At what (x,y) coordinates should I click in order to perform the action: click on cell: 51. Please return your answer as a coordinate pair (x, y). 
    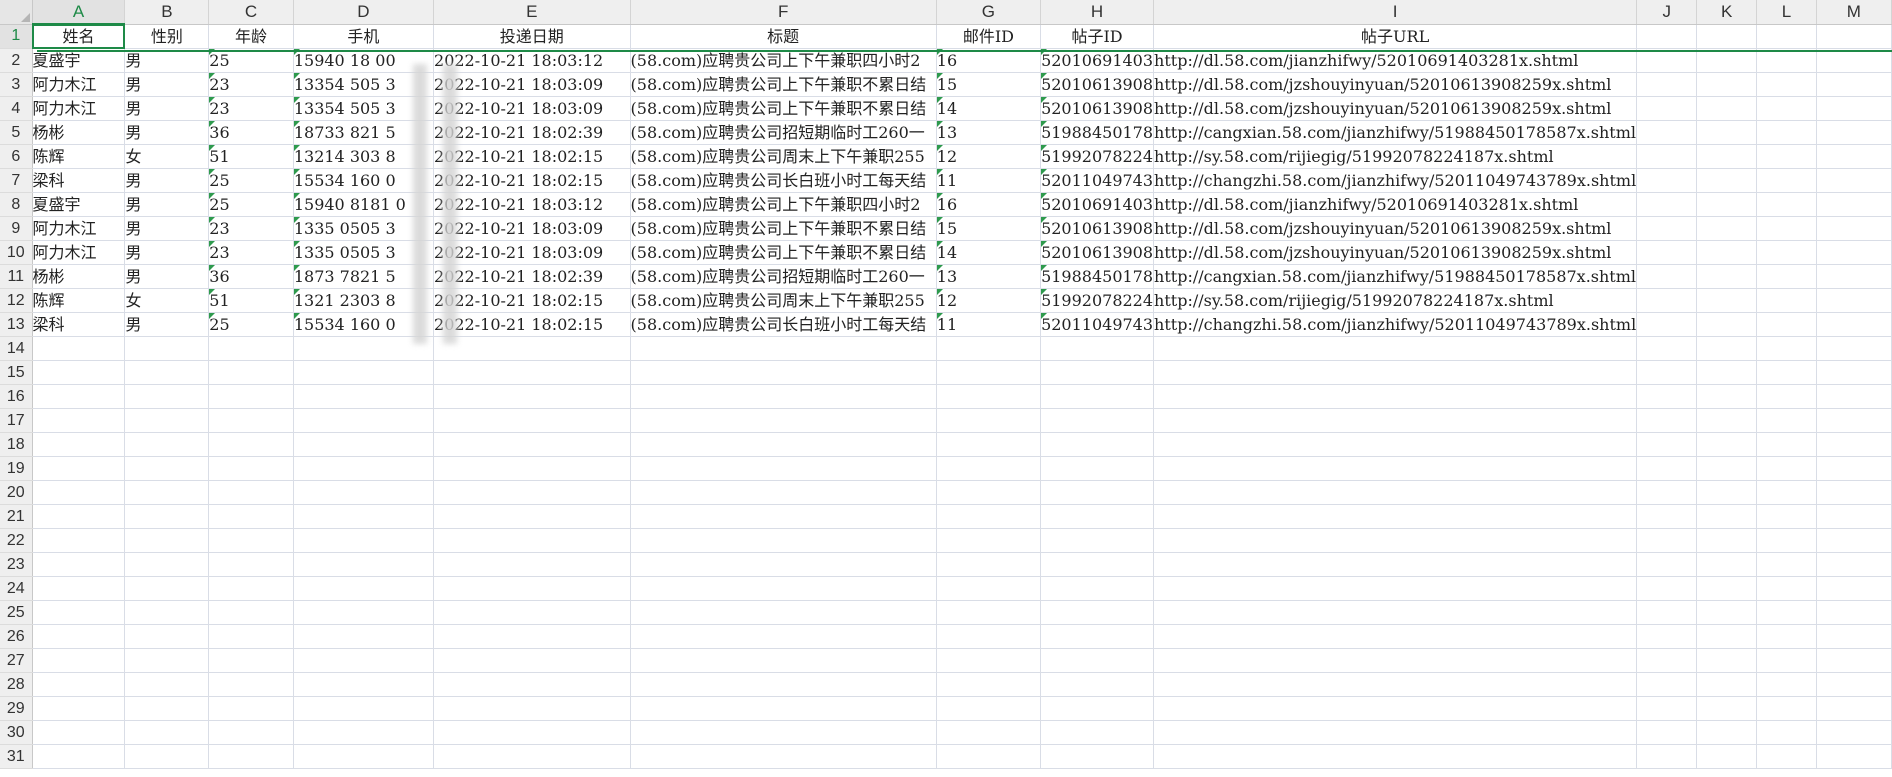
    Looking at the image, I should click on (251, 156).